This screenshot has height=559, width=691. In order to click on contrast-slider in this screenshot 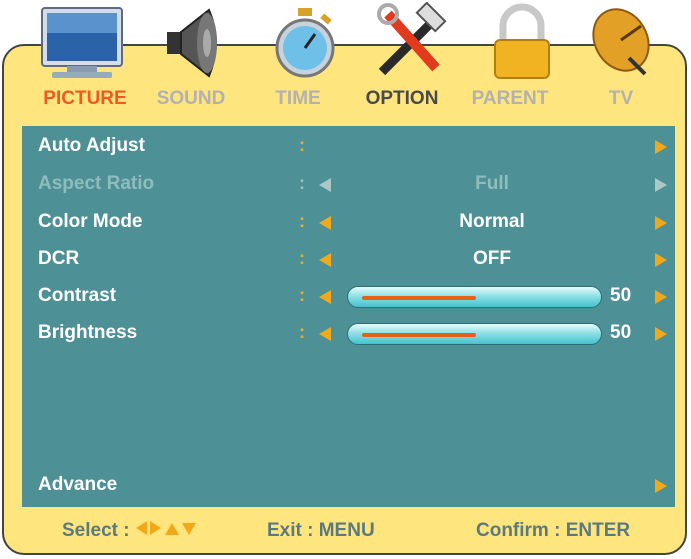, I will do `click(474, 297)`.